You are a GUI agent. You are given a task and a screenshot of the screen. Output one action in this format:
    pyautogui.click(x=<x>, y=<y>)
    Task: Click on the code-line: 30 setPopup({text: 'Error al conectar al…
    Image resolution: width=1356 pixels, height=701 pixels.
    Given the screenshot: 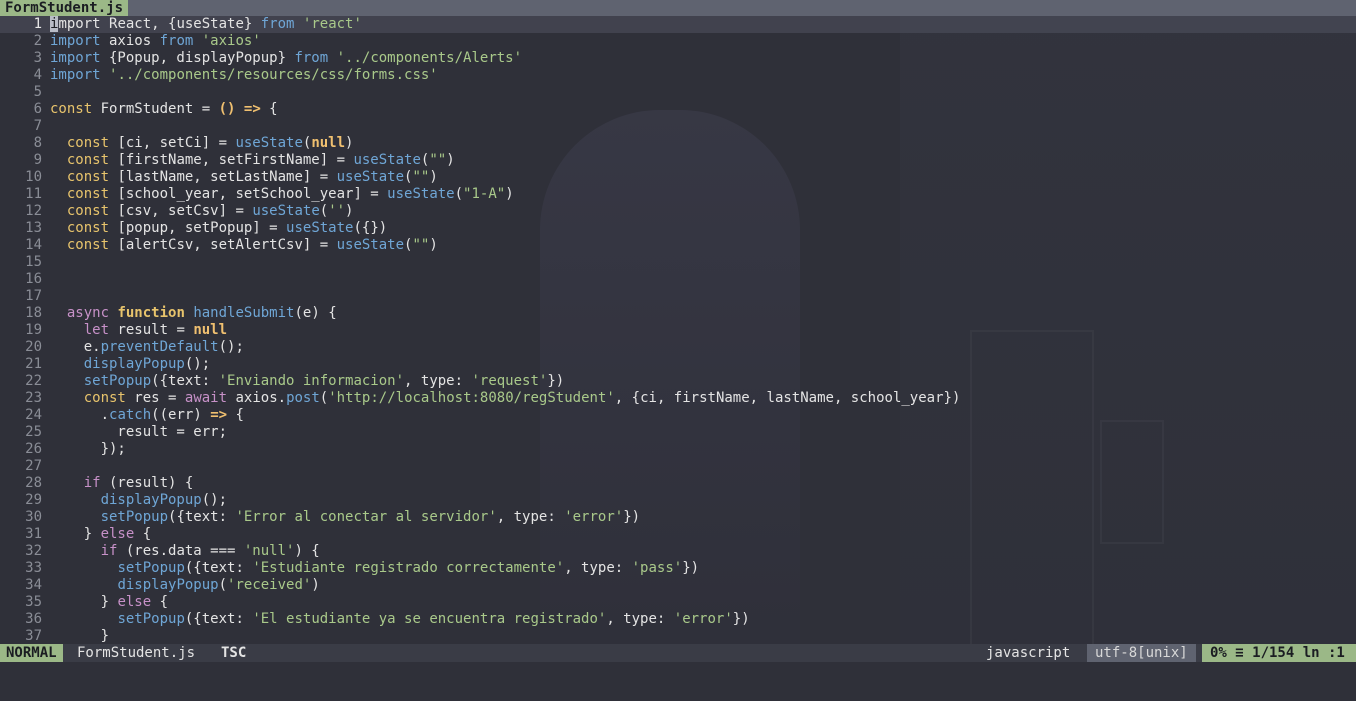 What is the action you would take?
    pyautogui.click(x=320, y=517)
    